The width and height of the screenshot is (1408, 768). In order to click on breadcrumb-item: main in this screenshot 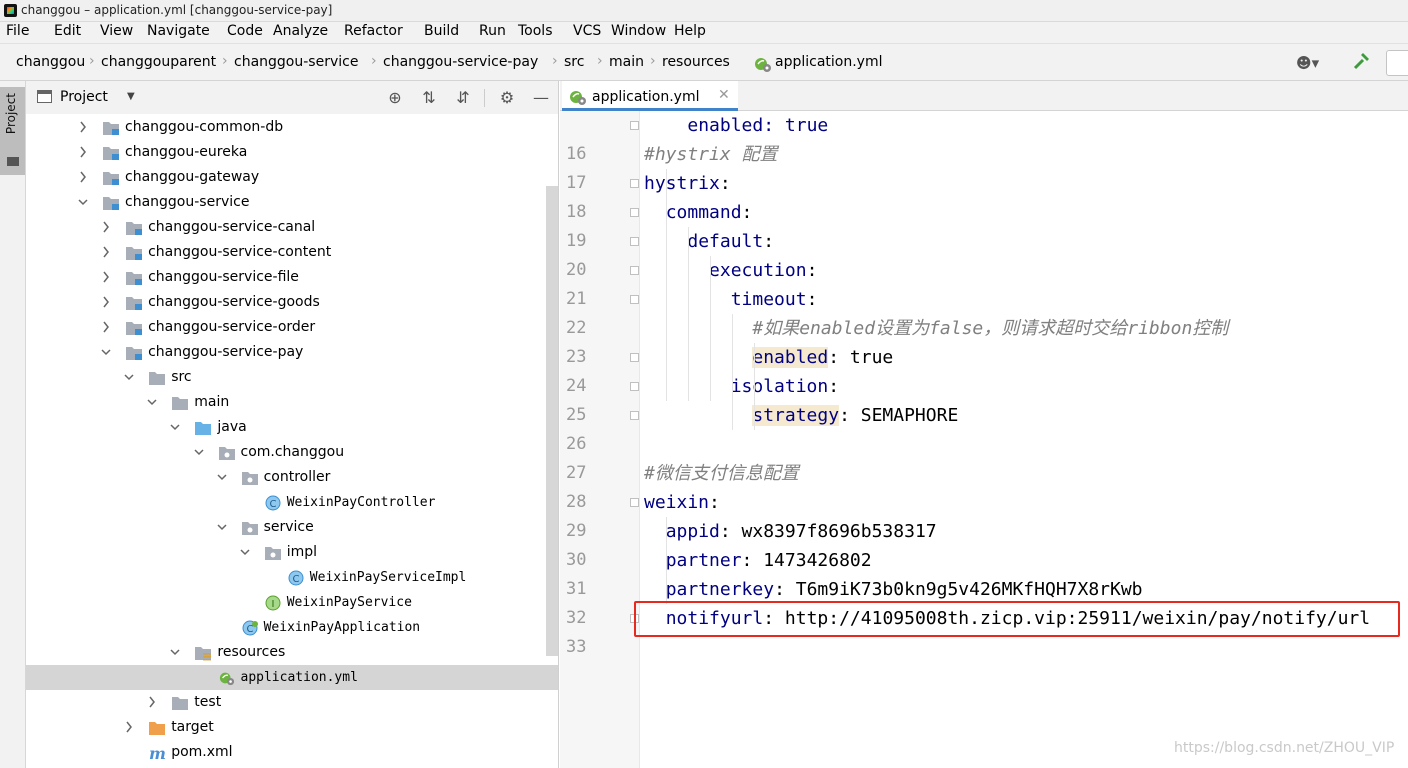, I will do `click(626, 62)`.